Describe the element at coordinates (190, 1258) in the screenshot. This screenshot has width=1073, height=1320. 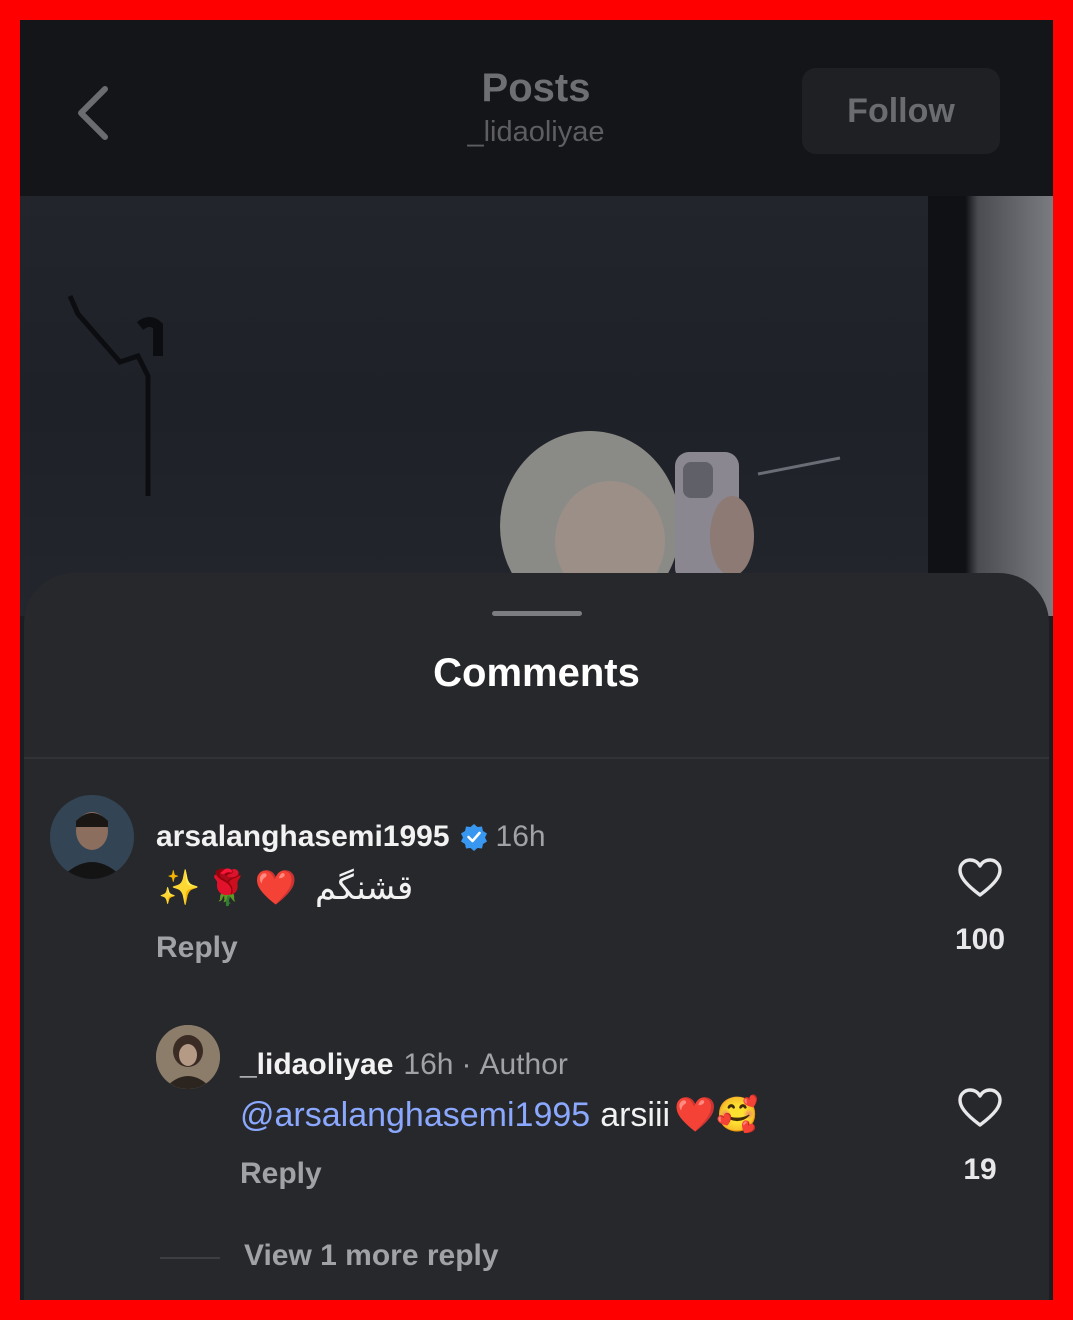
I see `view-more-line` at that location.